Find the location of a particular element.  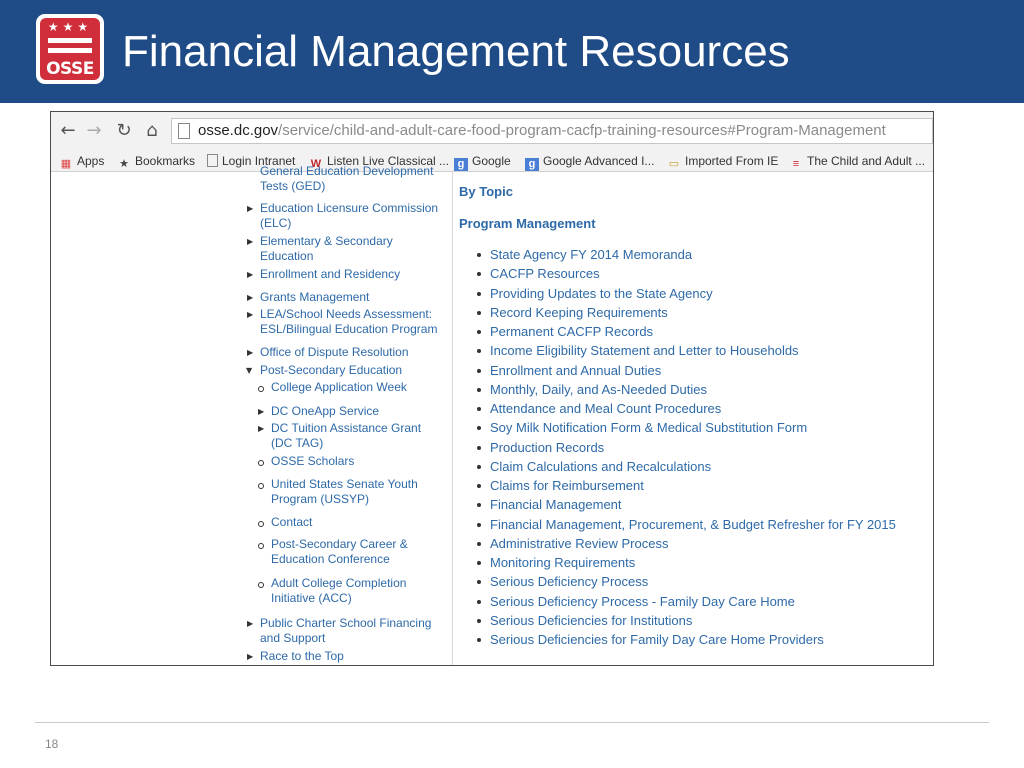

reload-icon: ↻ is located at coordinates (124, 131).